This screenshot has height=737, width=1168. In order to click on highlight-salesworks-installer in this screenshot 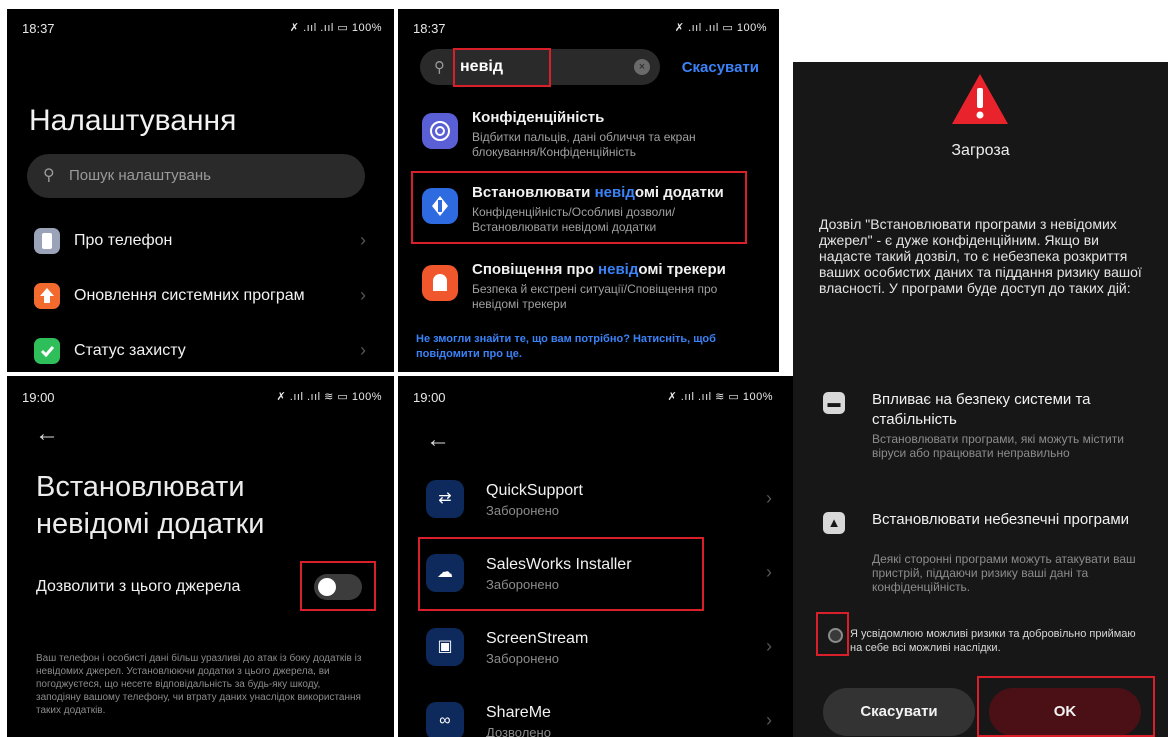, I will do `click(561, 574)`.